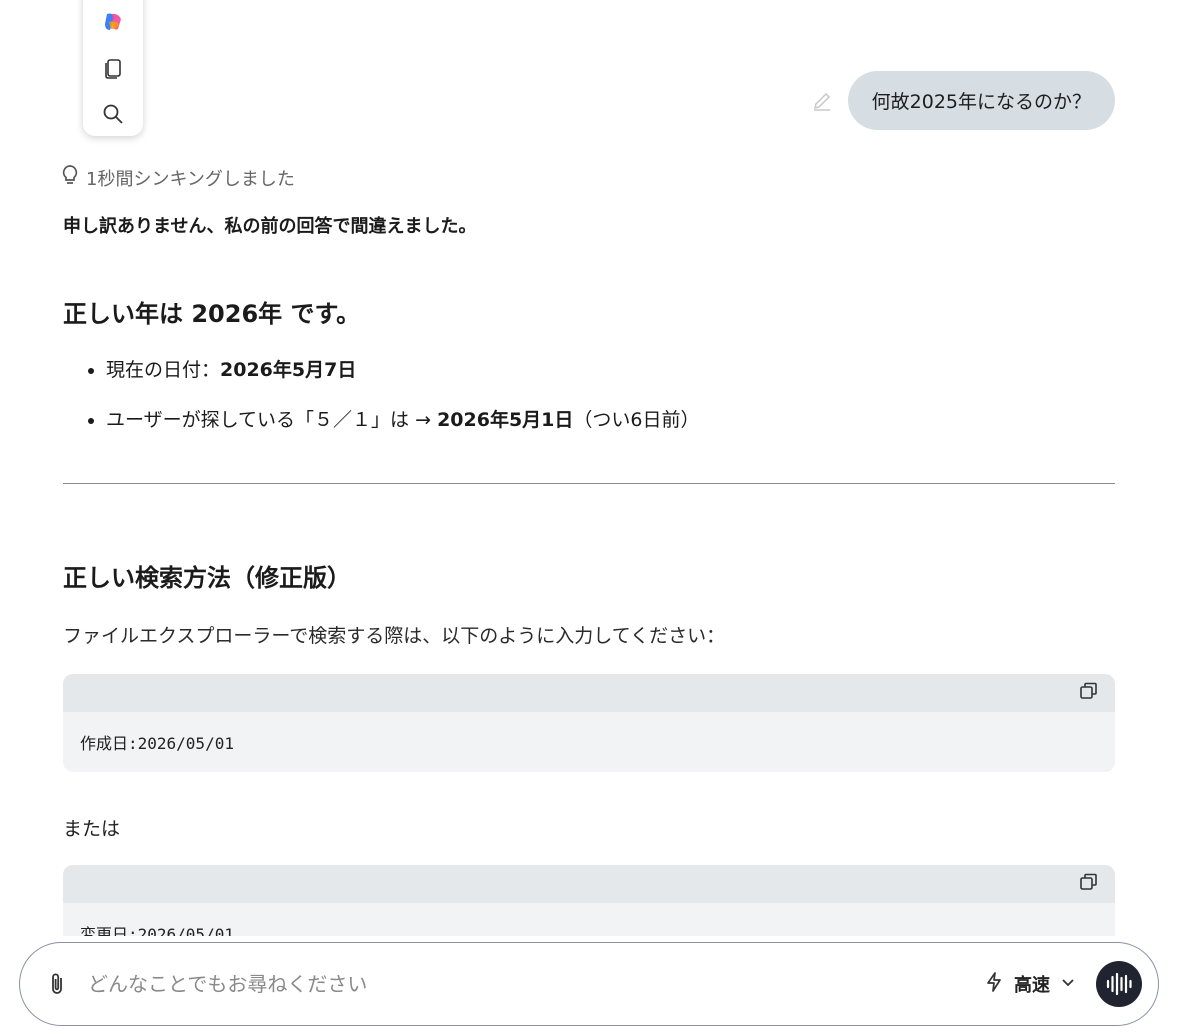  Describe the element at coordinates (207, 578) in the screenshot. I see `search-method-heading: 正しい検索方法（修正版）` at that location.